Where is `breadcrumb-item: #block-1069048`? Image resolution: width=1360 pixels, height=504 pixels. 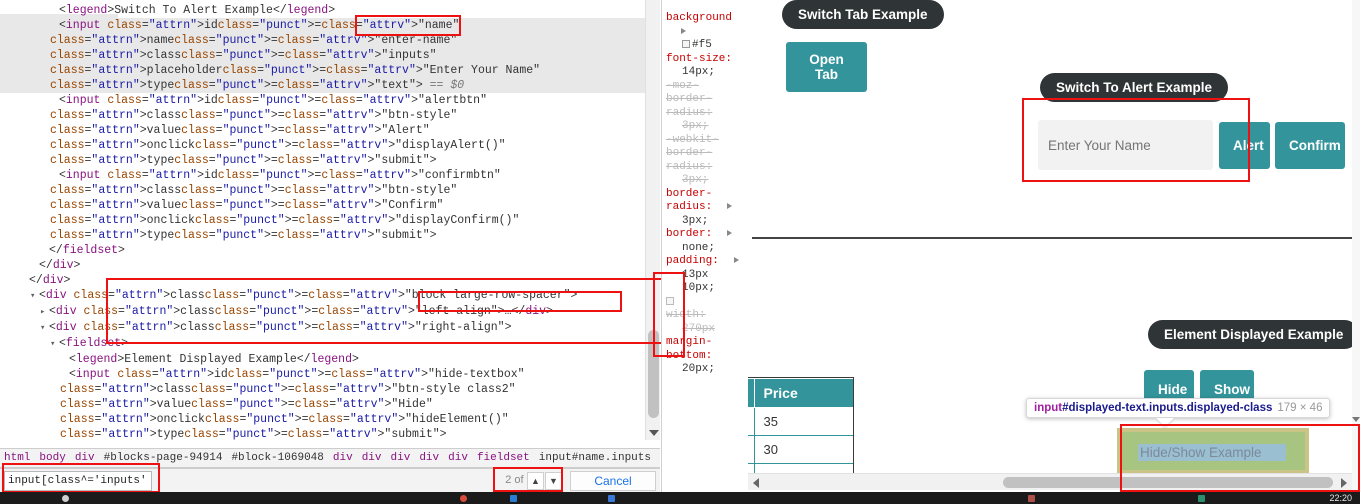 breadcrumb-item: #block-1069048 is located at coordinates (277, 458).